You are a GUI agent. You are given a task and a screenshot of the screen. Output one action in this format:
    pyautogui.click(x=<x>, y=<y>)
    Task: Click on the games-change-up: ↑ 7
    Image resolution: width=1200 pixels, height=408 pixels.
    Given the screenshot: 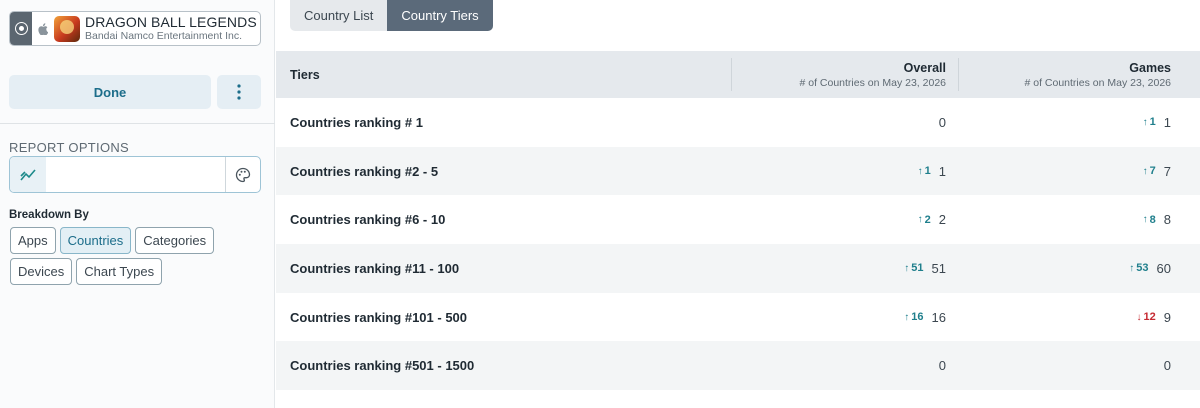 What is the action you would take?
    pyautogui.click(x=1149, y=171)
    